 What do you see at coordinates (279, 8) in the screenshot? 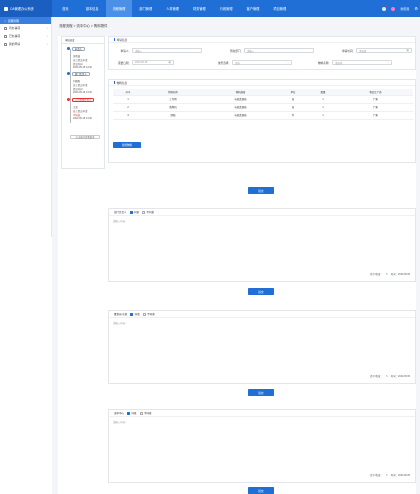
I see `nav-project: 项目管理` at bounding box center [279, 8].